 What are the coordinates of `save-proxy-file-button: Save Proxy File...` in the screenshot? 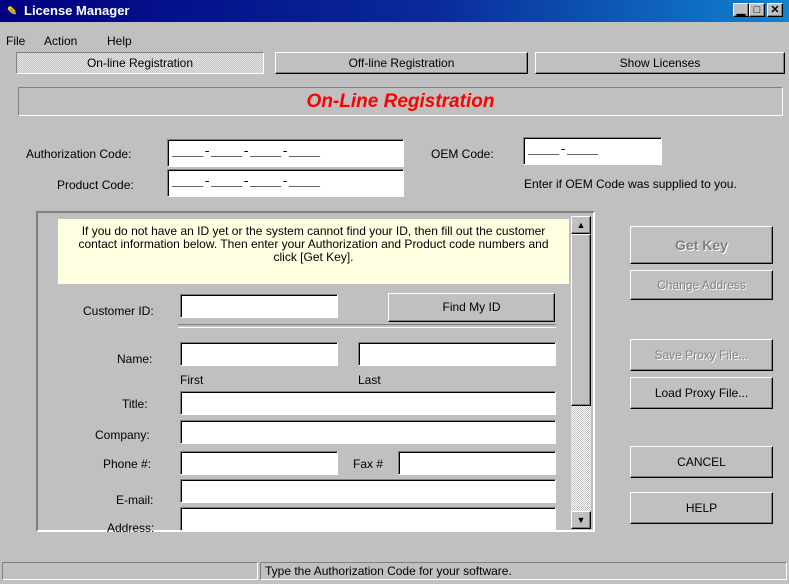 It's located at (701, 355).